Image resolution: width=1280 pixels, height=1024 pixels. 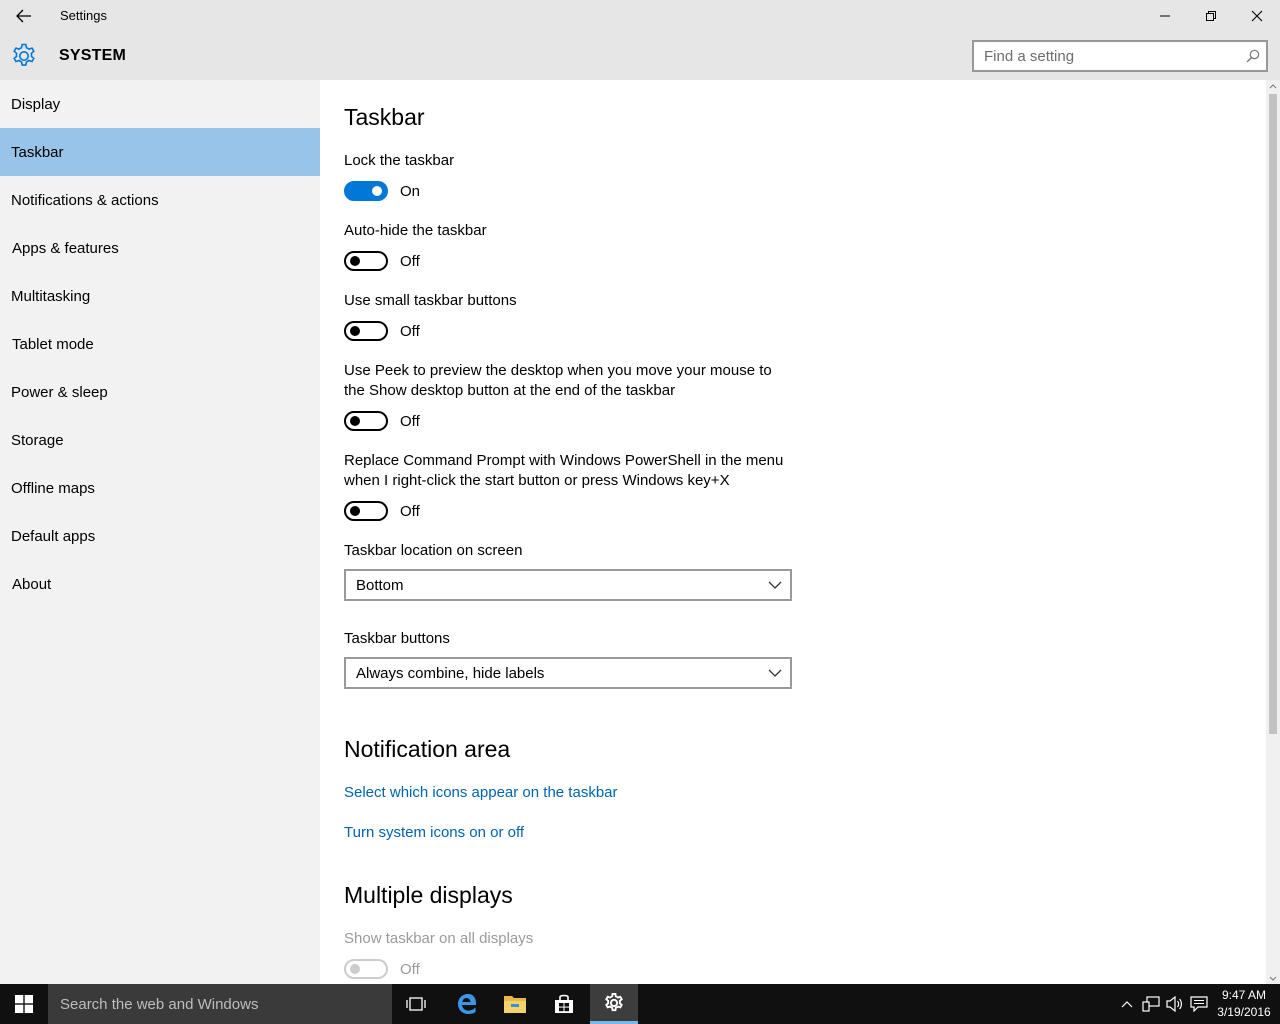 I want to click on restore-button, so click(x=1211, y=16).